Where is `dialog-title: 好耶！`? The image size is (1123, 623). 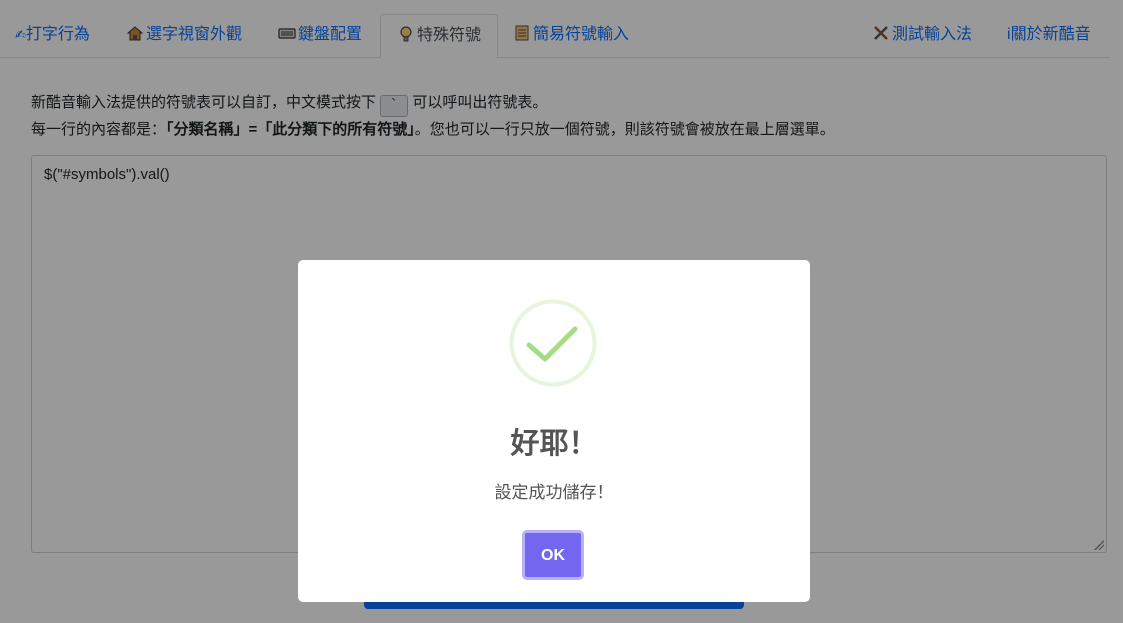
dialog-title: 好耶！ is located at coordinates (554, 444).